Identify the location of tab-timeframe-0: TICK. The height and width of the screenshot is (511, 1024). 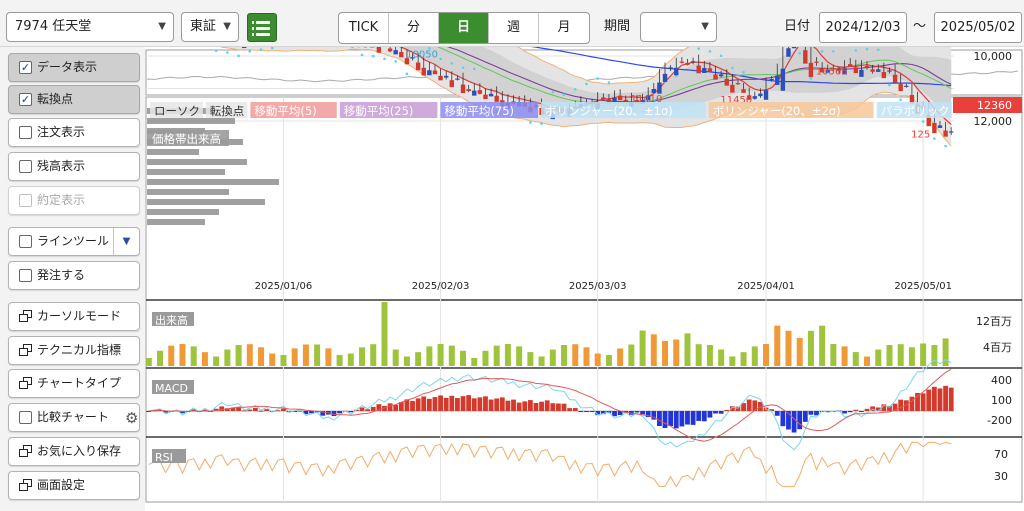
(364, 28).